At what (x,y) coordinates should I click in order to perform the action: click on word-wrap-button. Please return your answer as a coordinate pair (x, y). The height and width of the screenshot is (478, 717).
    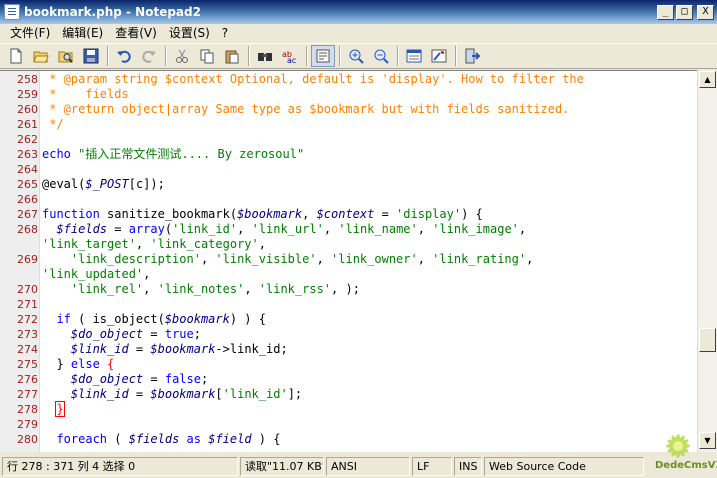
    Looking at the image, I should click on (323, 56).